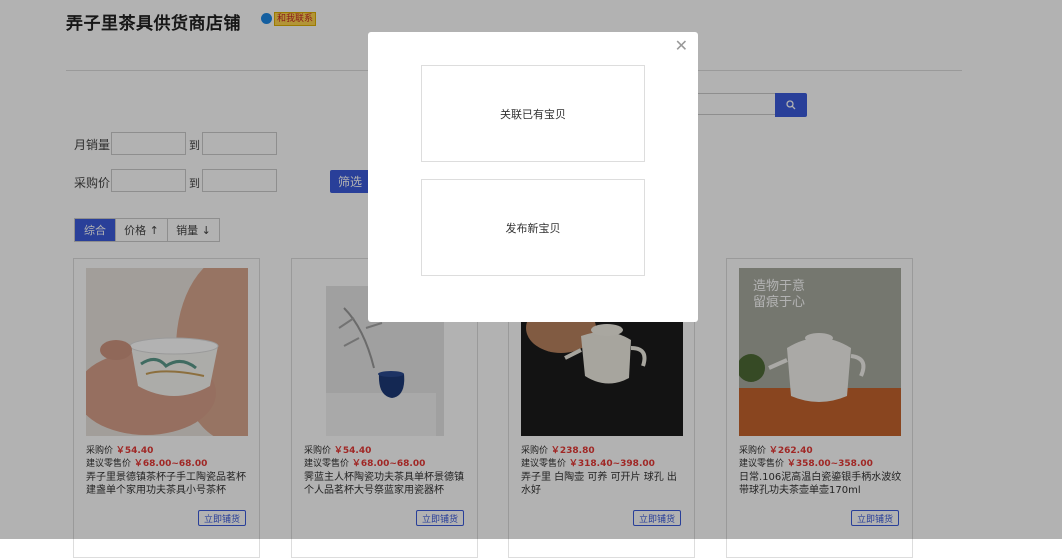 The image size is (1062, 558). What do you see at coordinates (533, 227) in the screenshot?
I see `publish-new-item-option: 发布新宝贝` at bounding box center [533, 227].